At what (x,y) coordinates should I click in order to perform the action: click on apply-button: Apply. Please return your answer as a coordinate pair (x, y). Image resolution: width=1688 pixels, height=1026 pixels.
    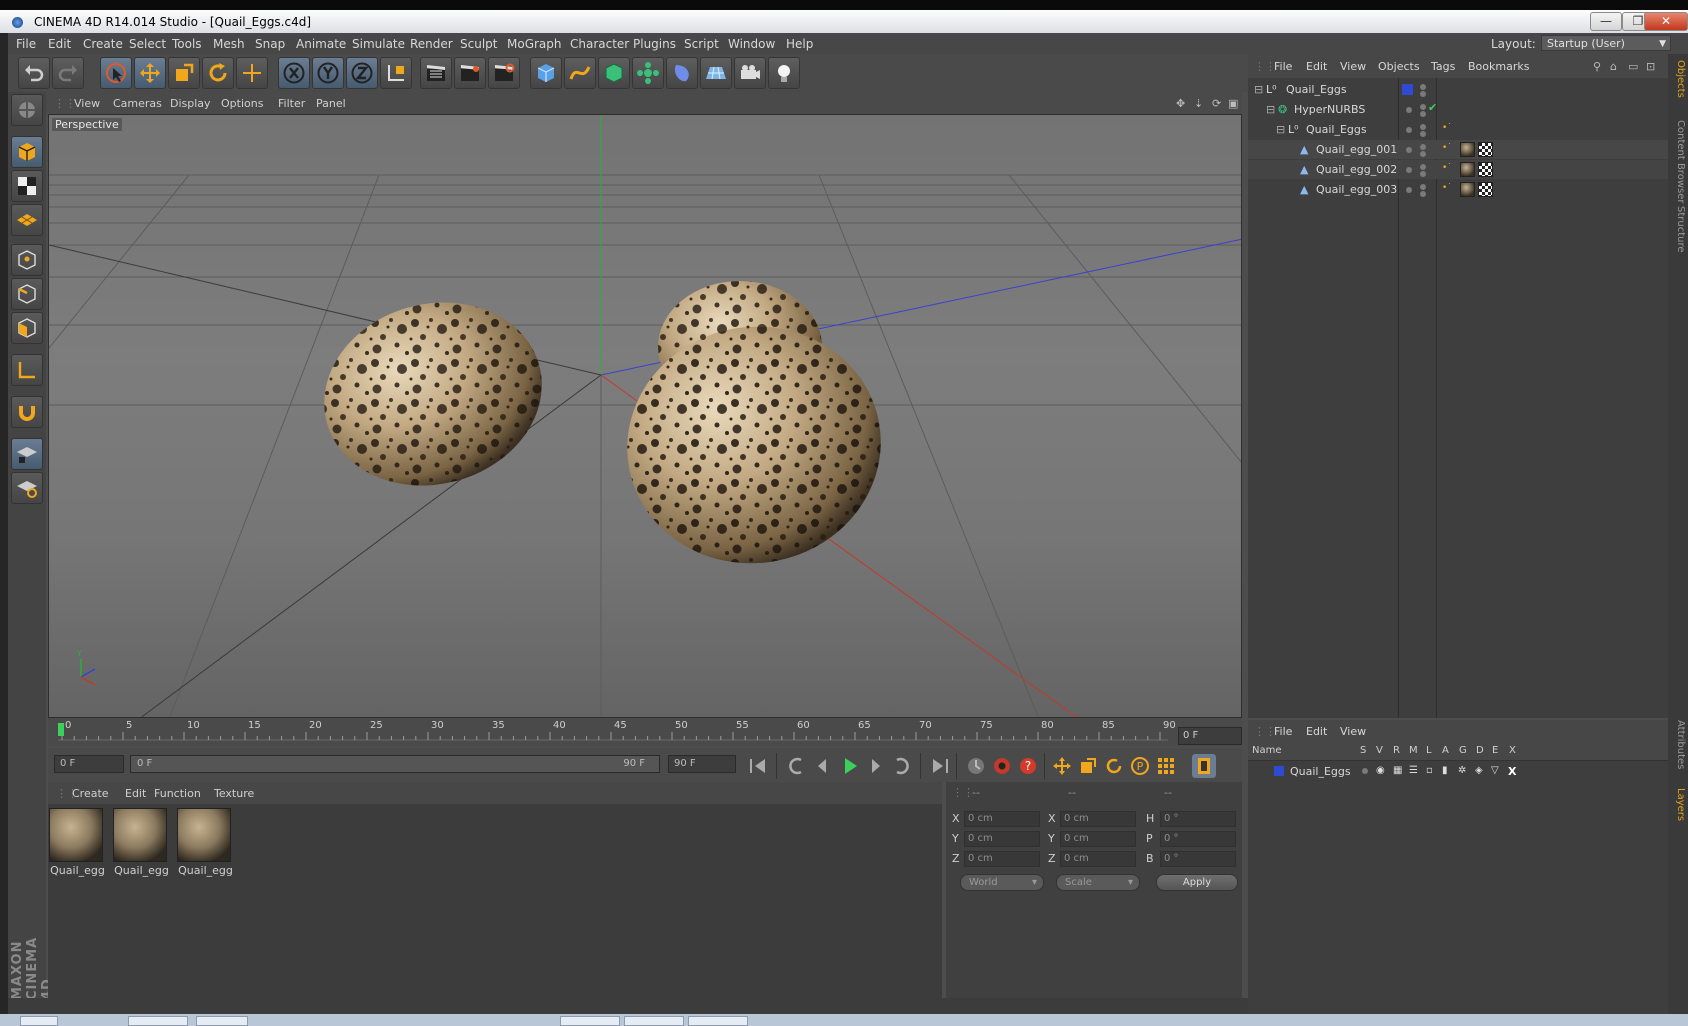
    Looking at the image, I should click on (1197, 882).